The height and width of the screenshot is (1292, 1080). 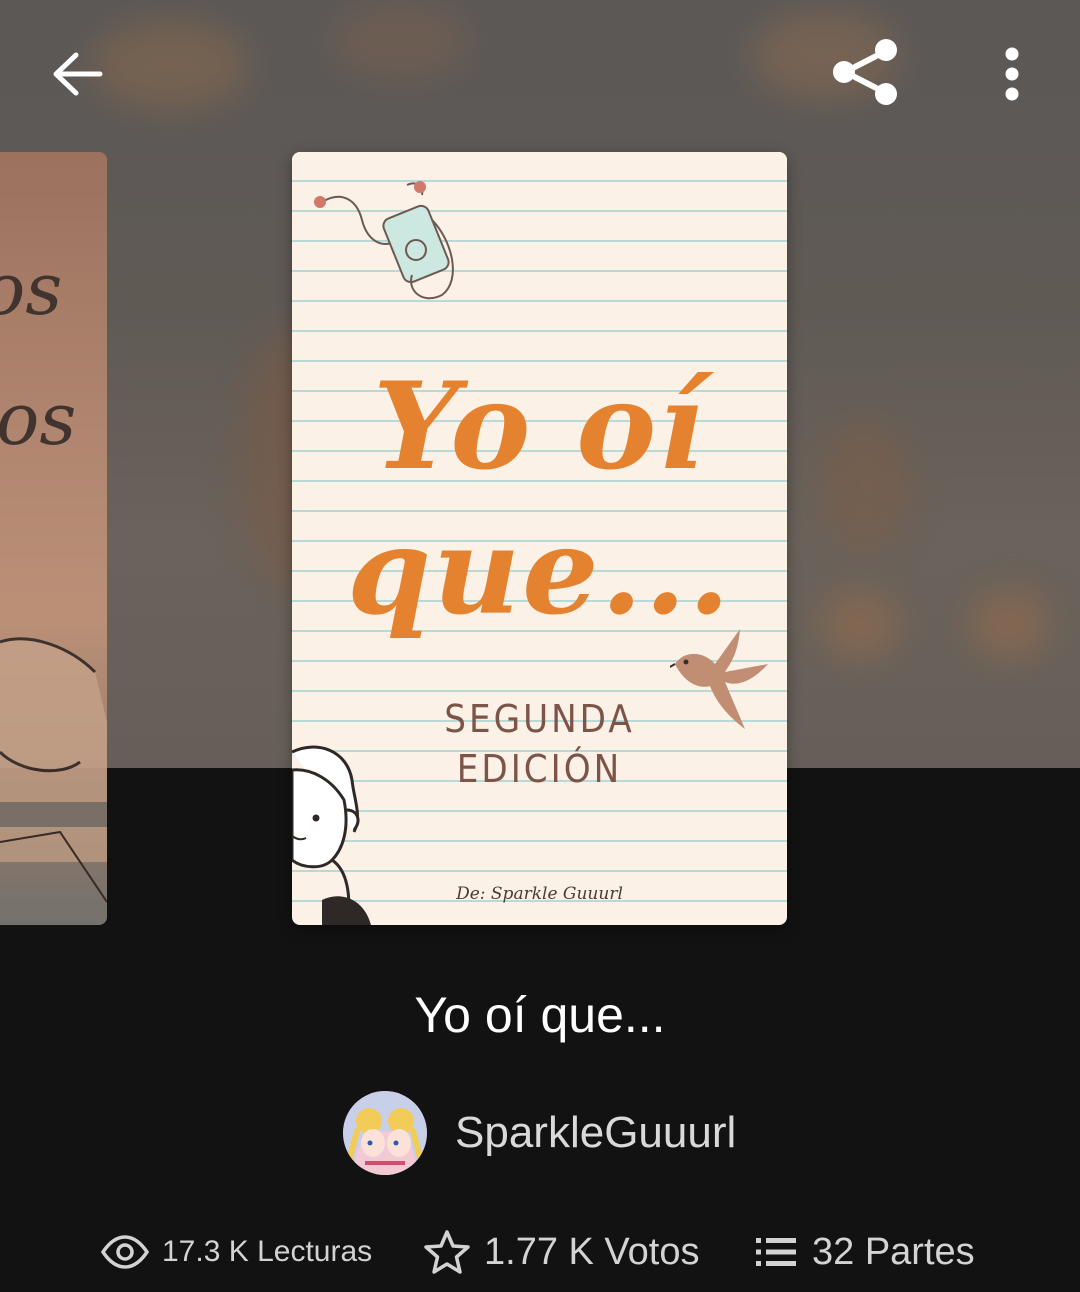 I want to click on reads-count: 17.3 K Lecturas, so click(x=267, y=1251).